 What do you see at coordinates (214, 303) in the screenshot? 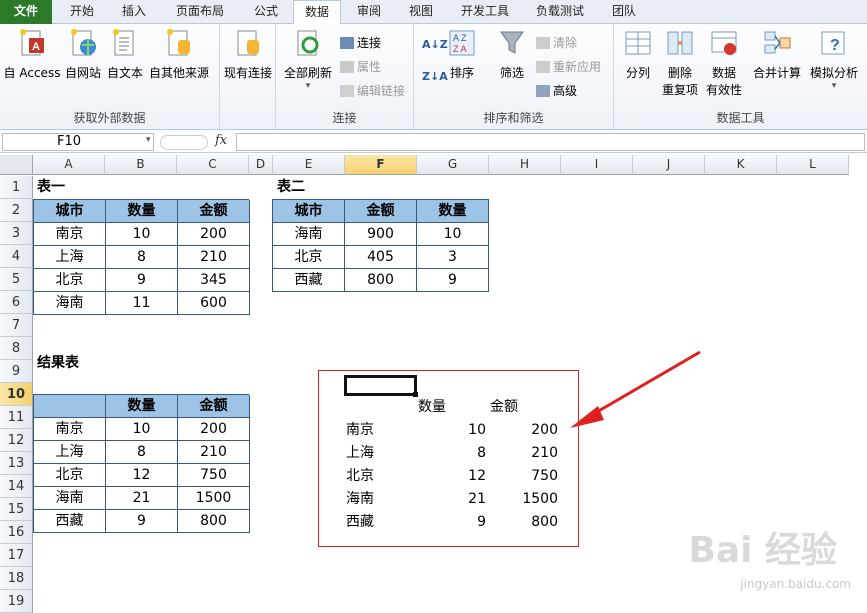
I see `table1-cell: 600` at bounding box center [214, 303].